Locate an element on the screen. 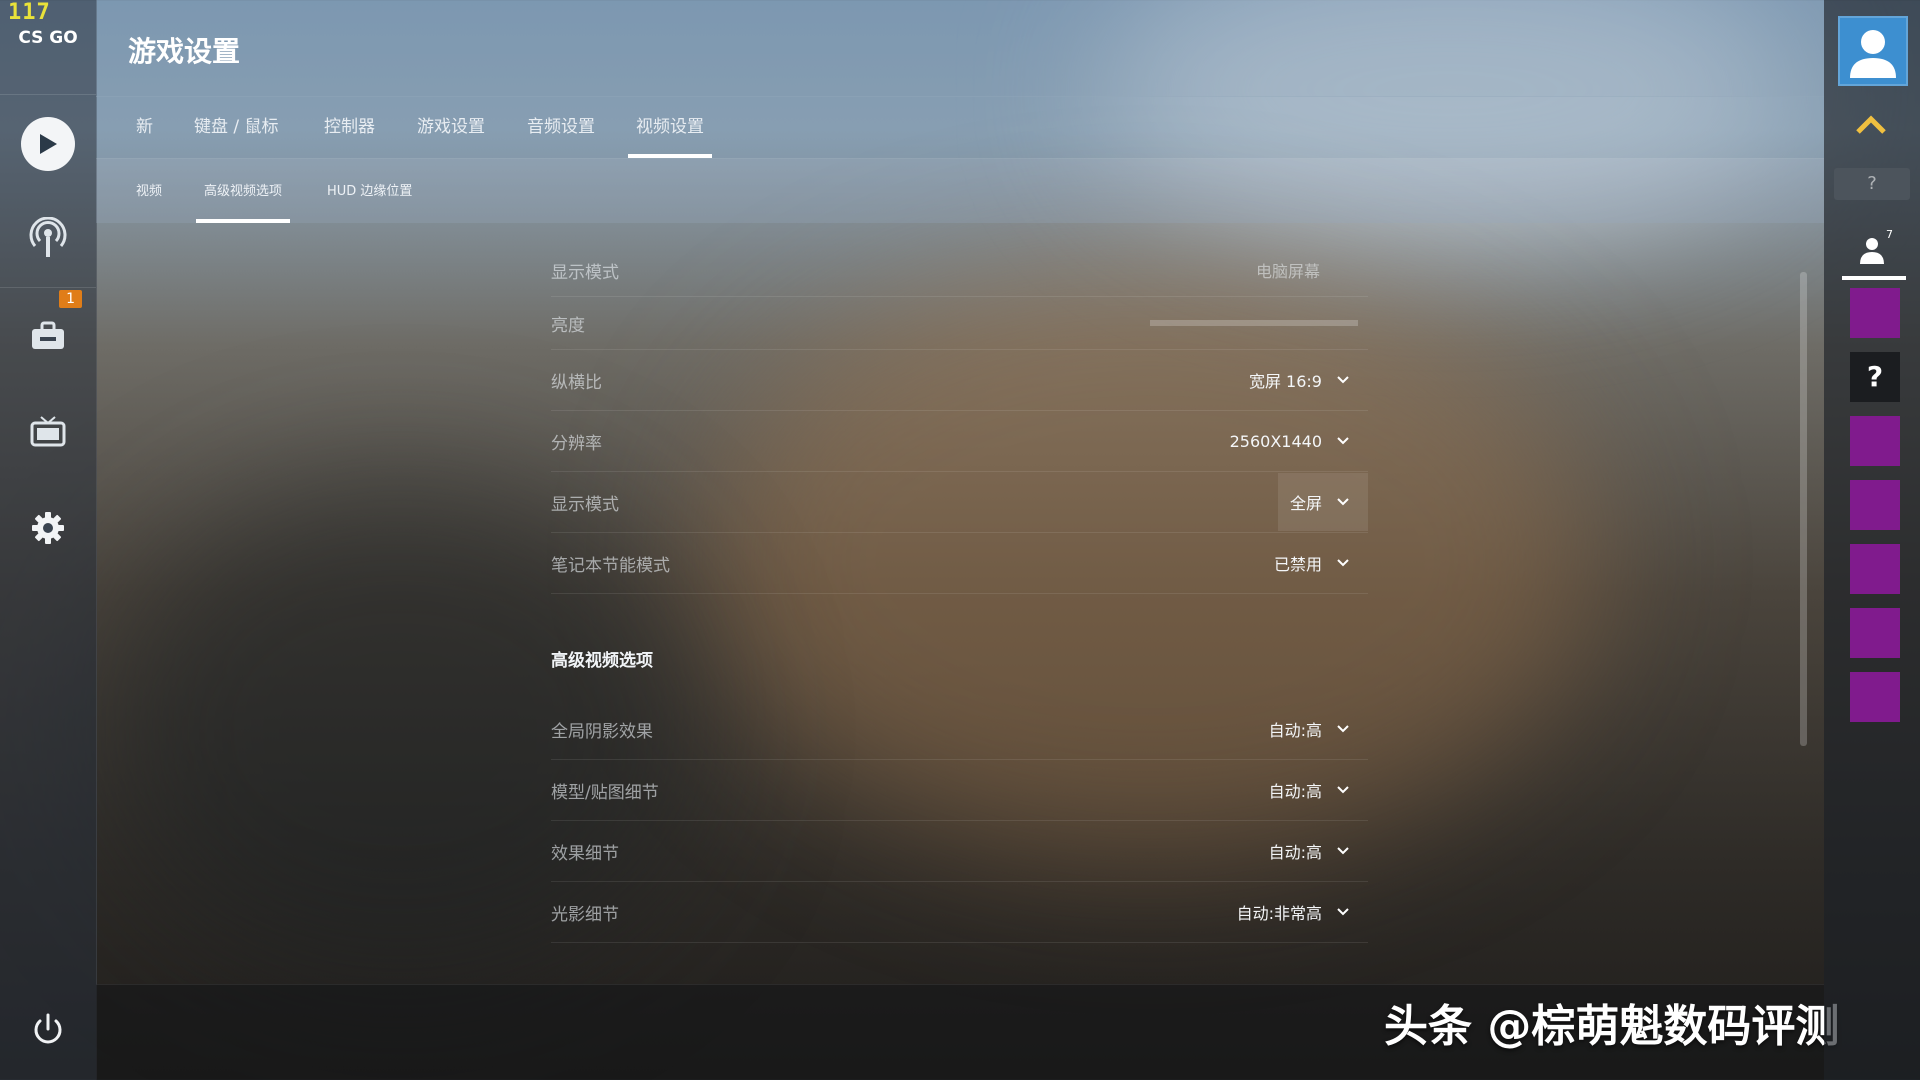  dropdown-value: 2560X1440 is located at coordinates (1275, 441).